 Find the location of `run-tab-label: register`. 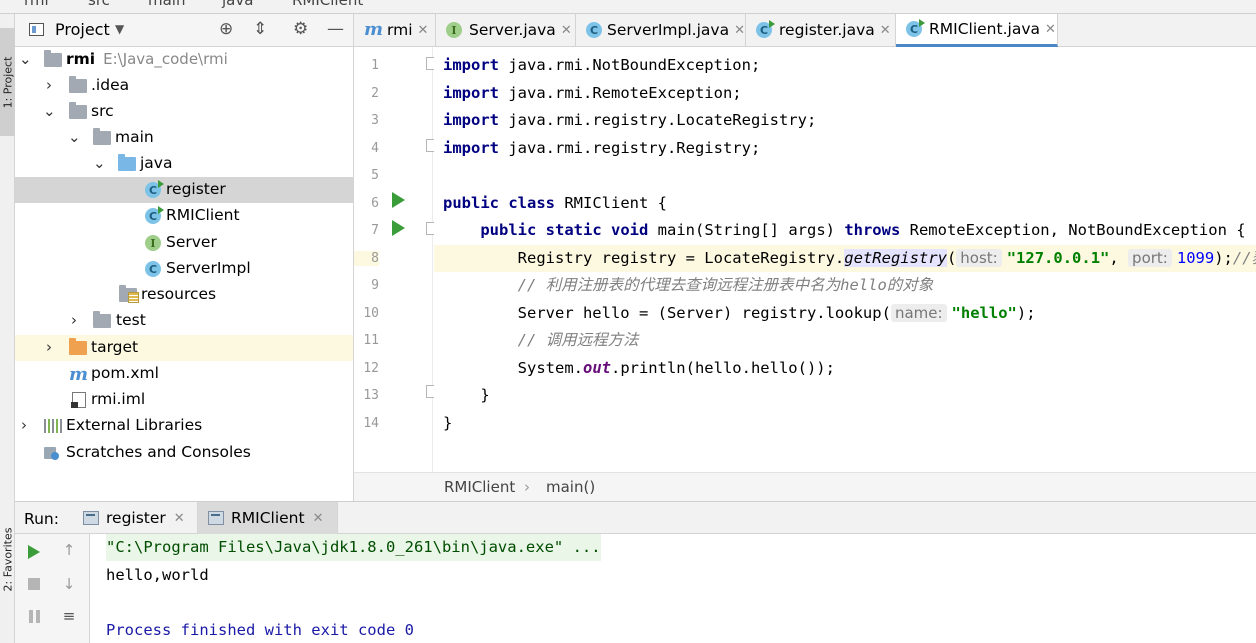

run-tab-label: register is located at coordinates (136, 518).